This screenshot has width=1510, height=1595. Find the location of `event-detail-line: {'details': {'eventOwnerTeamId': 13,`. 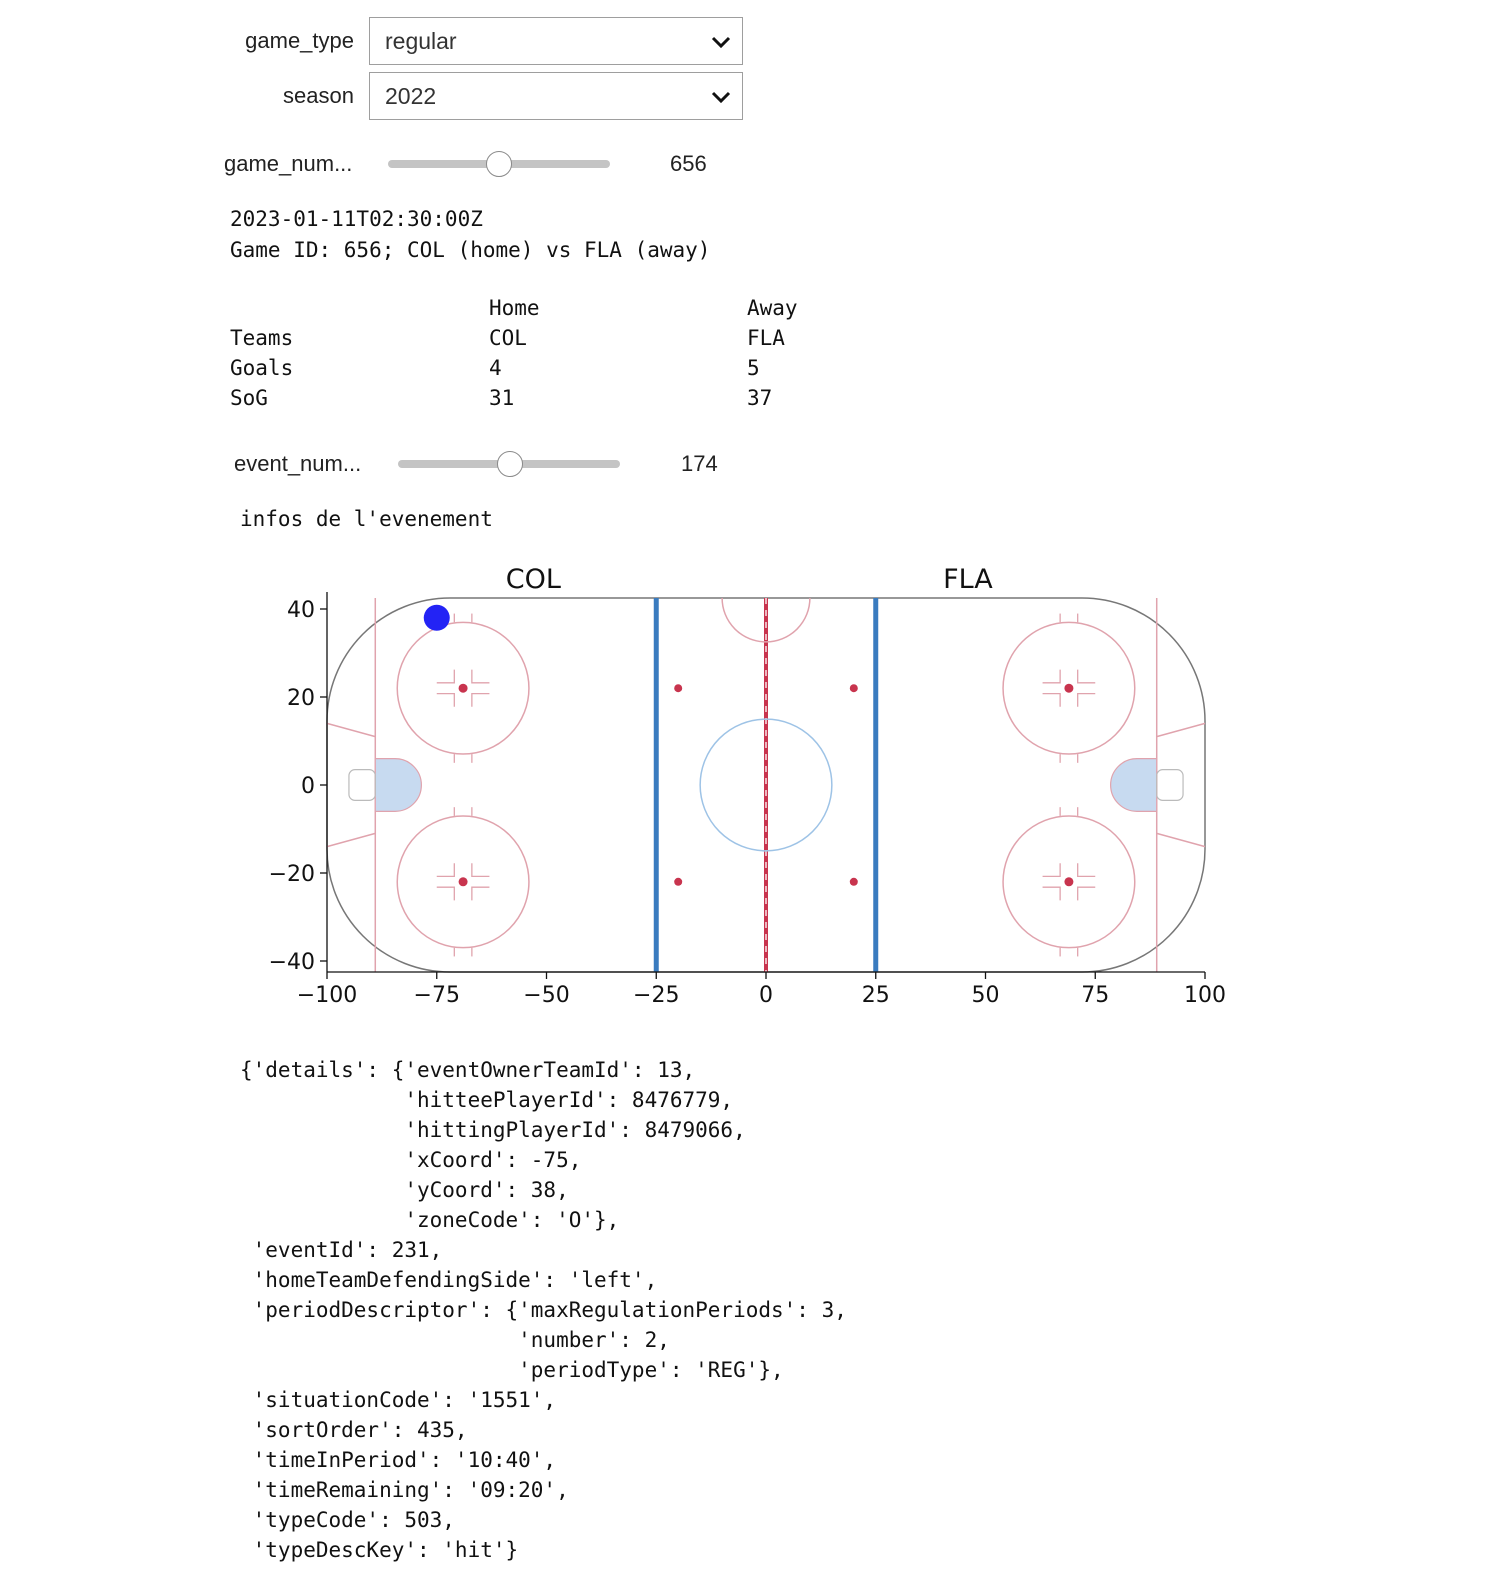

event-detail-line: {'details': {'eventOwnerTeamId': 13, is located at coordinates (468, 1070).